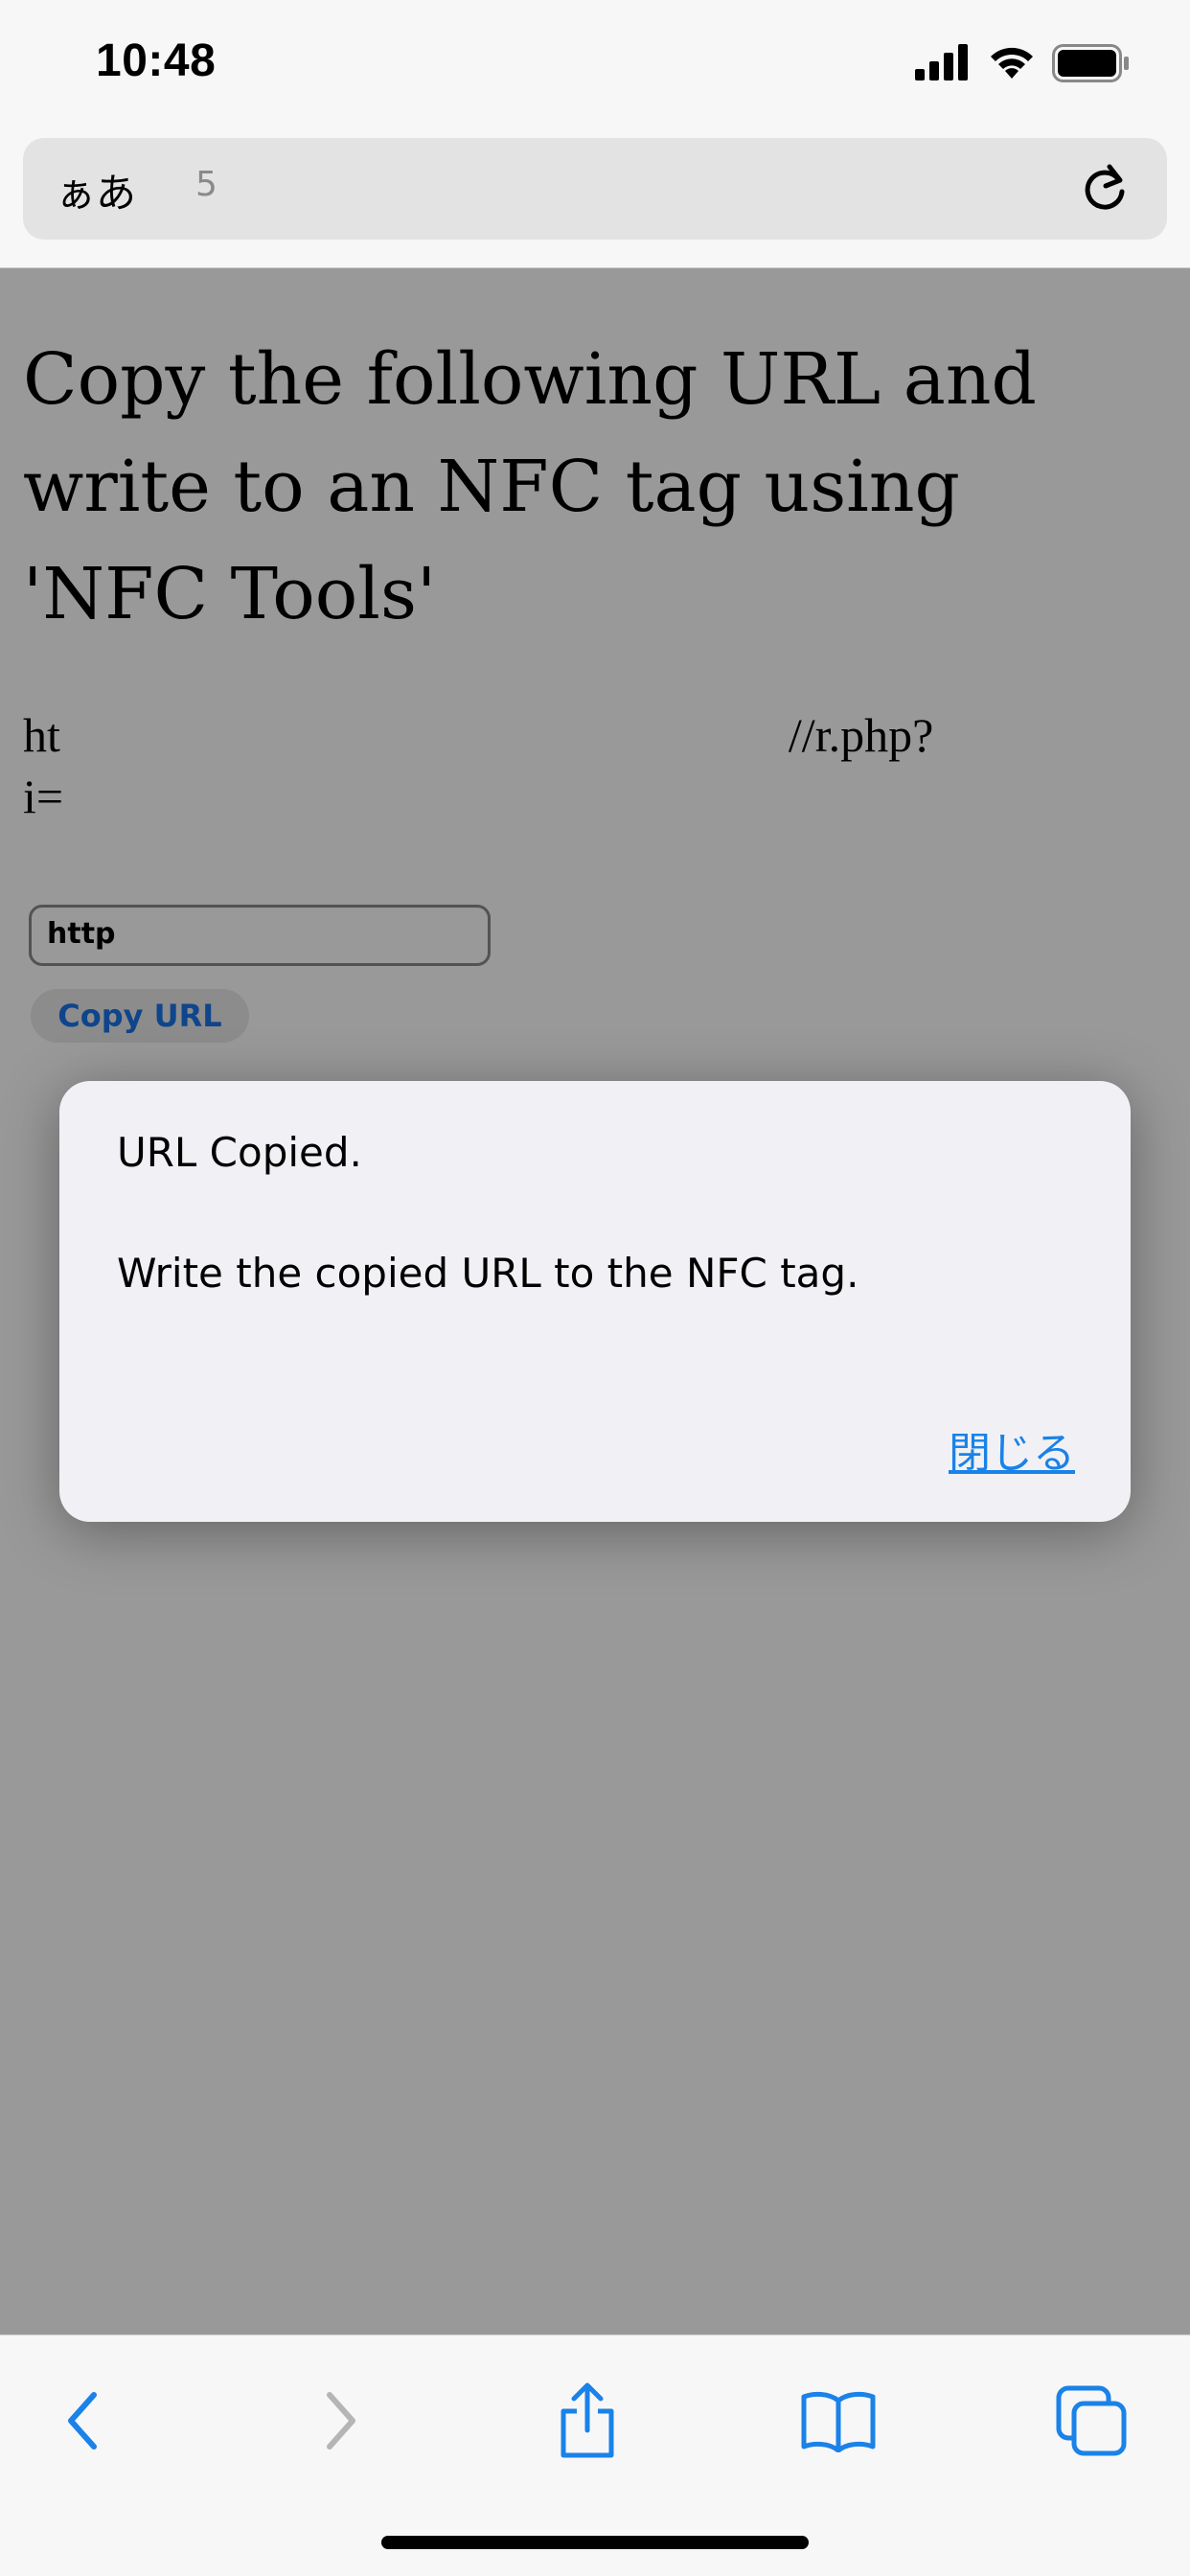  Describe the element at coordinates (1012, 1449) in the screenshot. I see `dialog-close-button: 閉じる` at that location.